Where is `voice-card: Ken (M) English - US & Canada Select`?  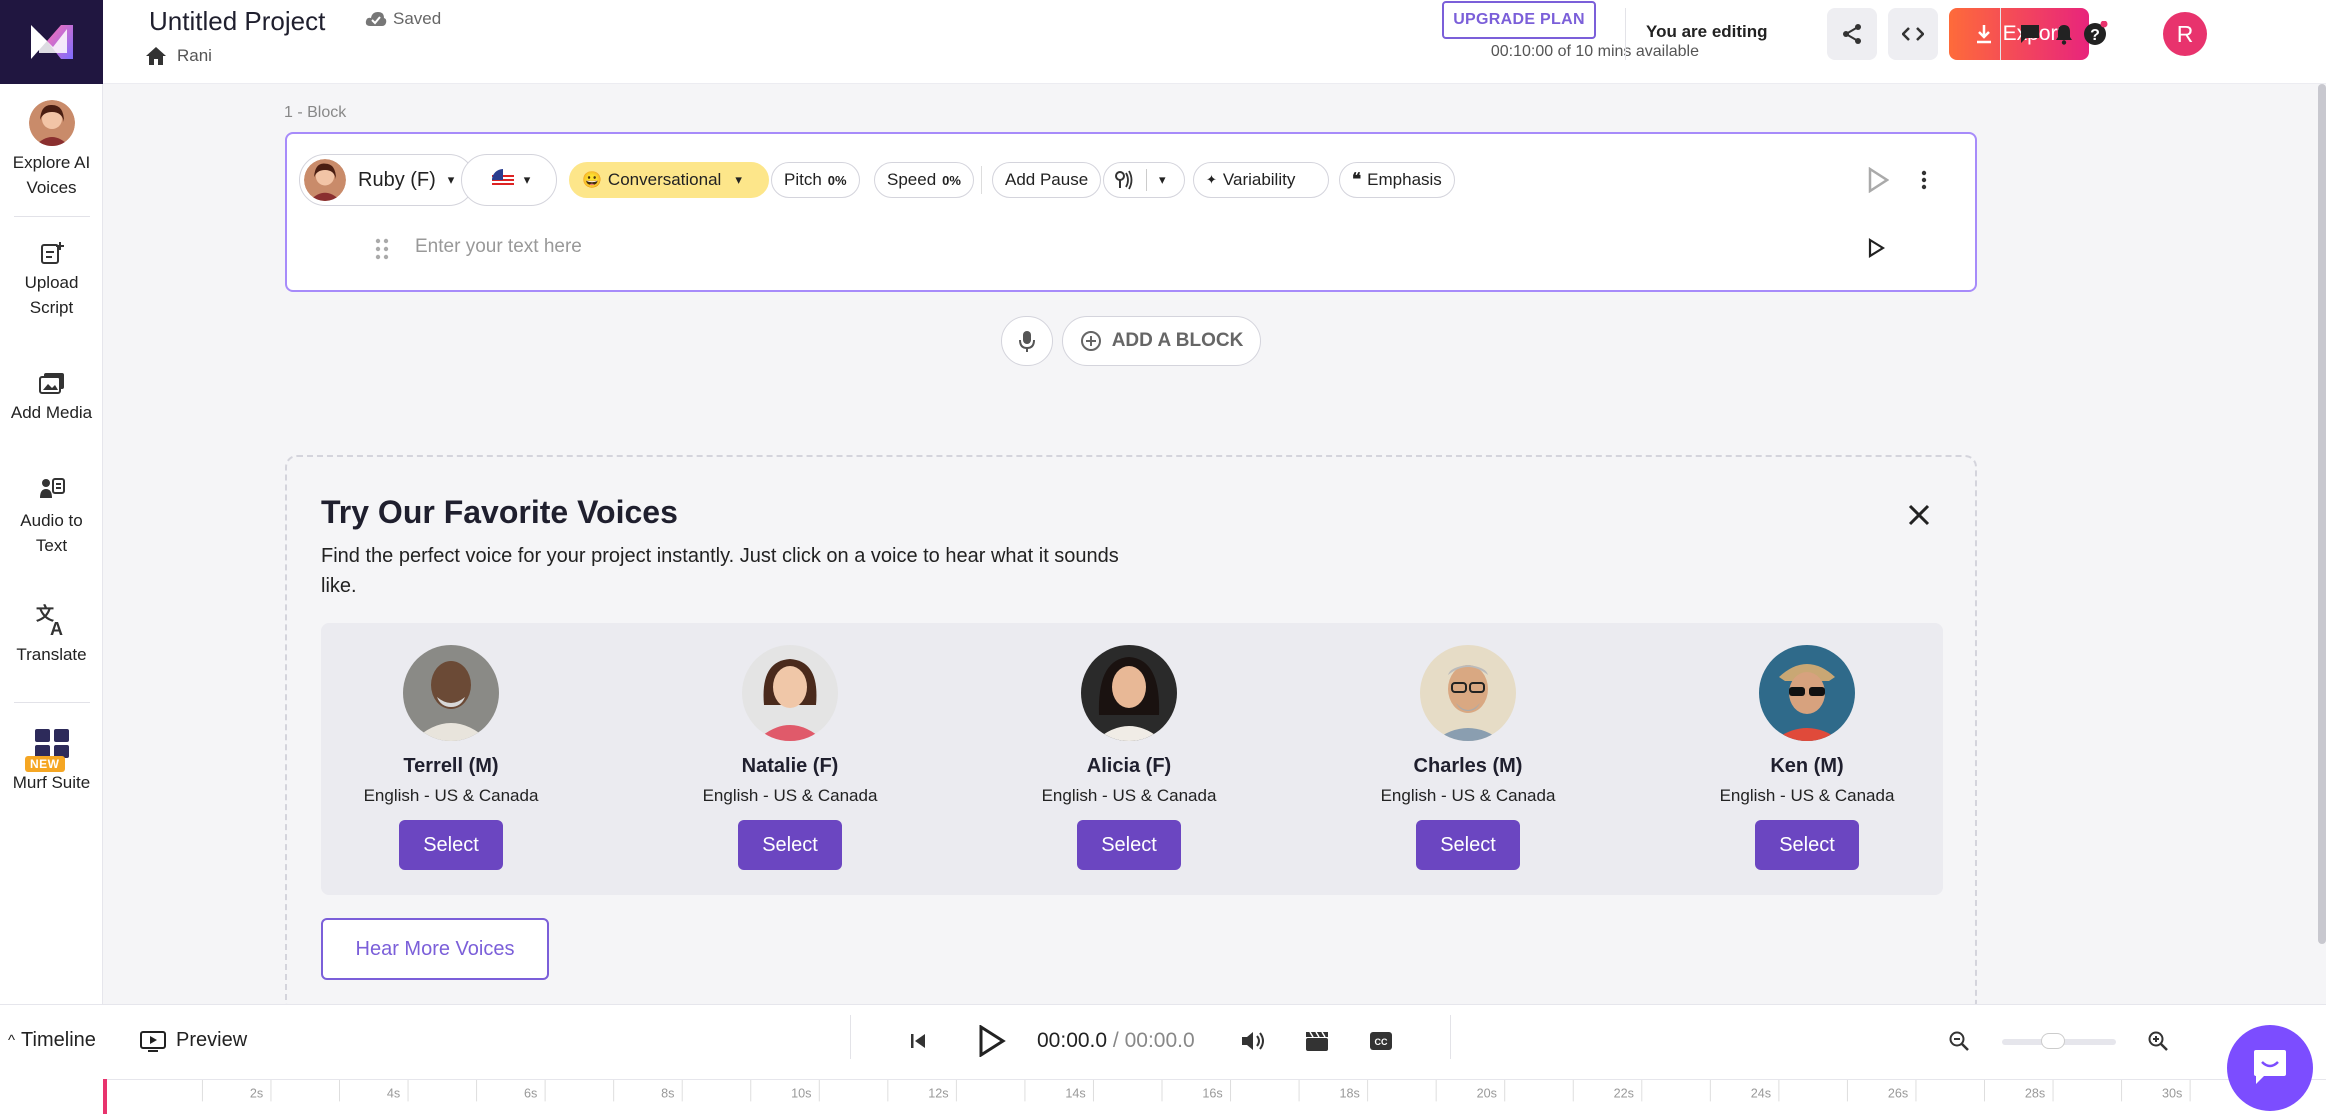
voice-card: Ken (M) English - US & Canada Select is located at coordinates (1807, 757).